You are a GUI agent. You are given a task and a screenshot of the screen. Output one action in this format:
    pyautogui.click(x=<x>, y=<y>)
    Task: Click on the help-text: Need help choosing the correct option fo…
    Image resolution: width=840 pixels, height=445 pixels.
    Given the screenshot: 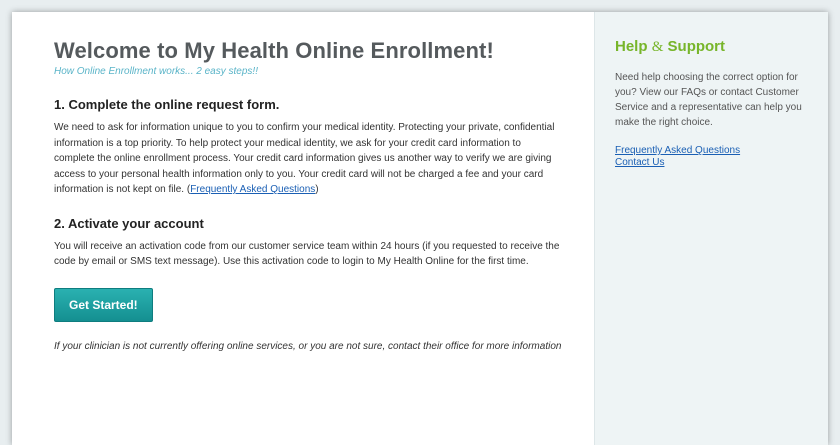 What is the action you would take?
    pyautogui.click(x=708, y=100)
    